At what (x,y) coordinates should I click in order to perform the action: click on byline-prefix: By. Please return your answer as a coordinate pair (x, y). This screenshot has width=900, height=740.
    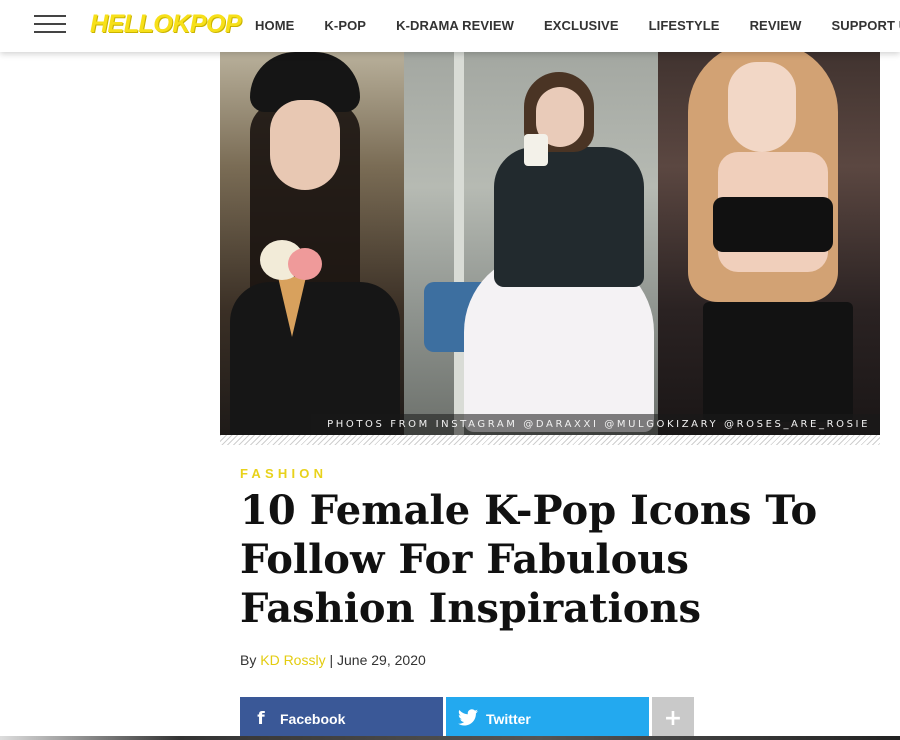
    Looking at the image, I should click on (248, 660).